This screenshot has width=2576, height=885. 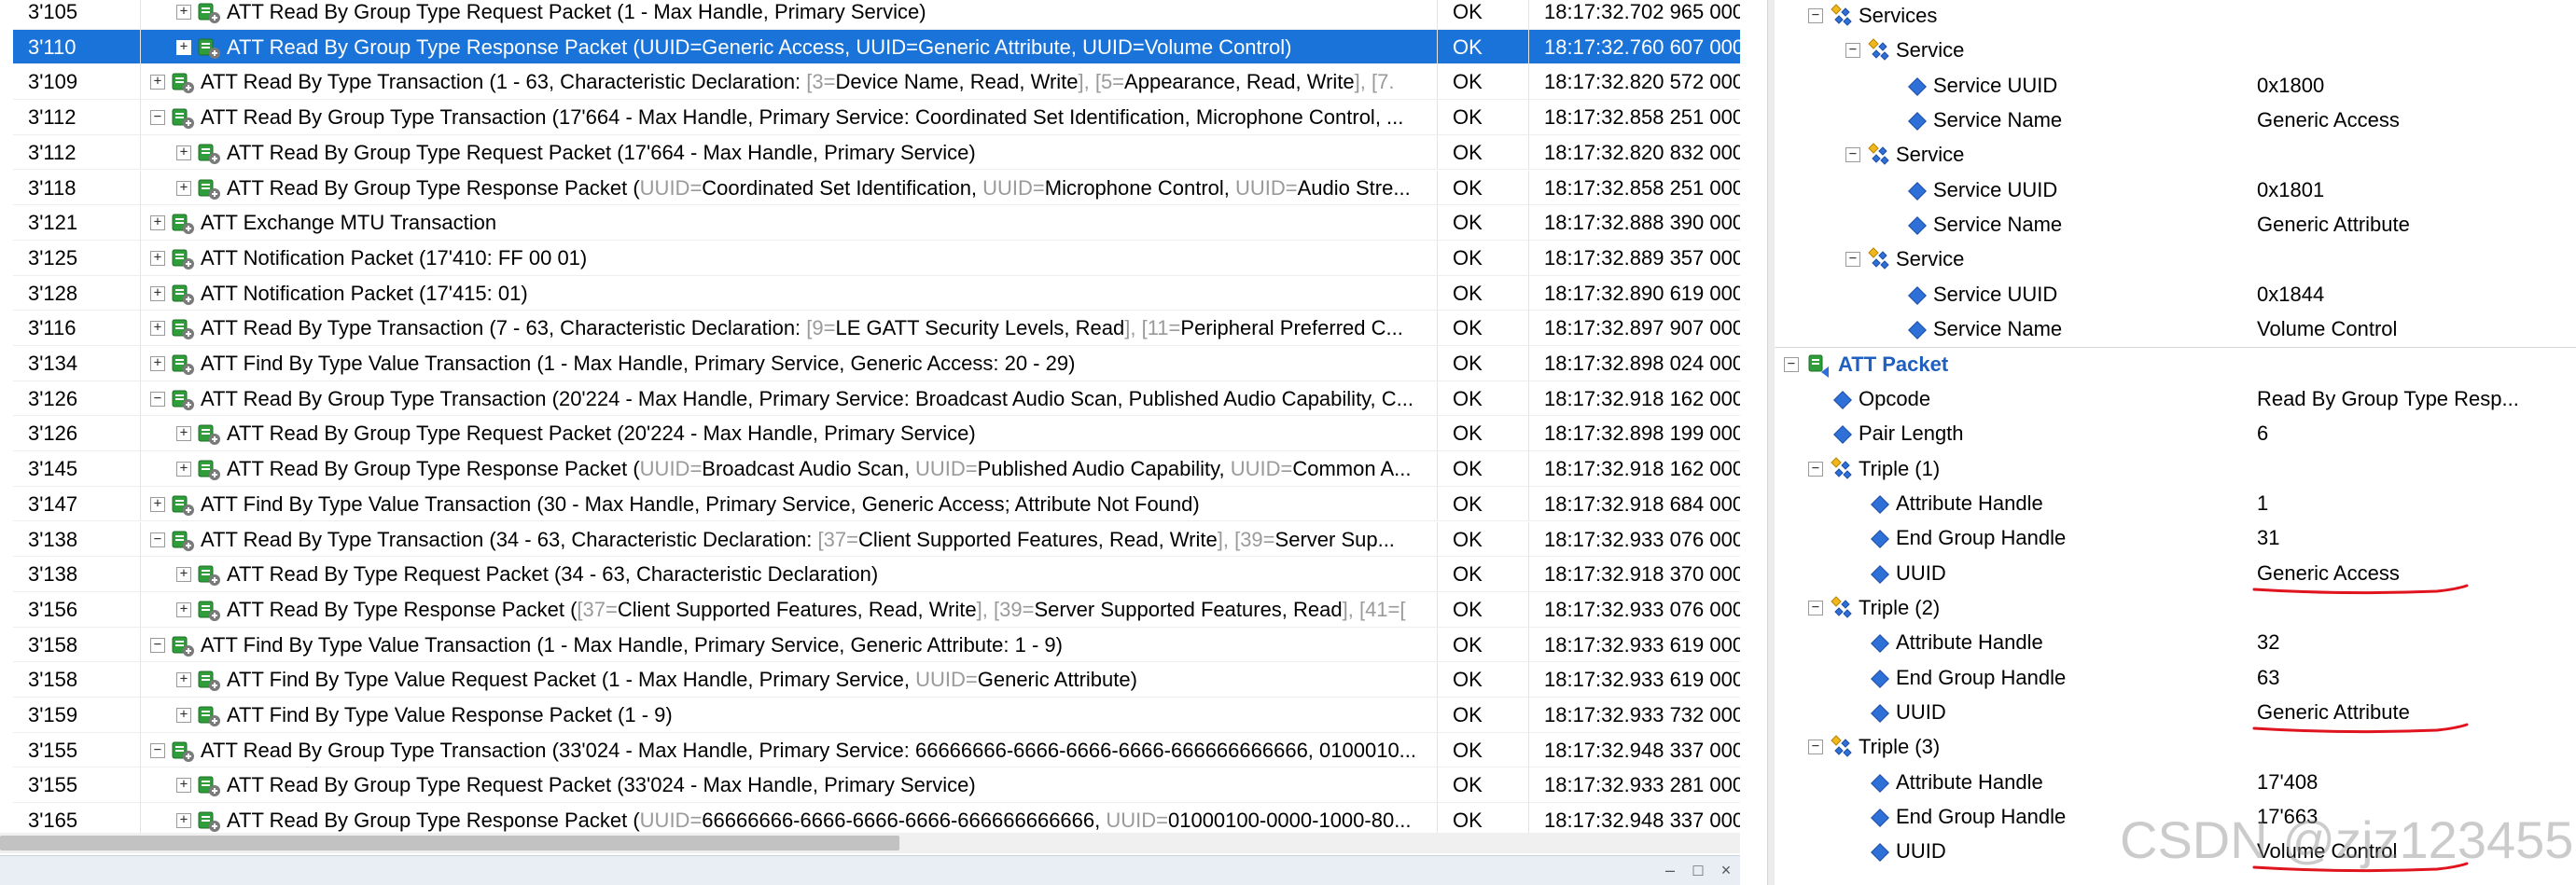 What do you see at coordinates (1482, 328) in the screenshot?
I see `packet-status: OK` at bounding box center [1482, 328].